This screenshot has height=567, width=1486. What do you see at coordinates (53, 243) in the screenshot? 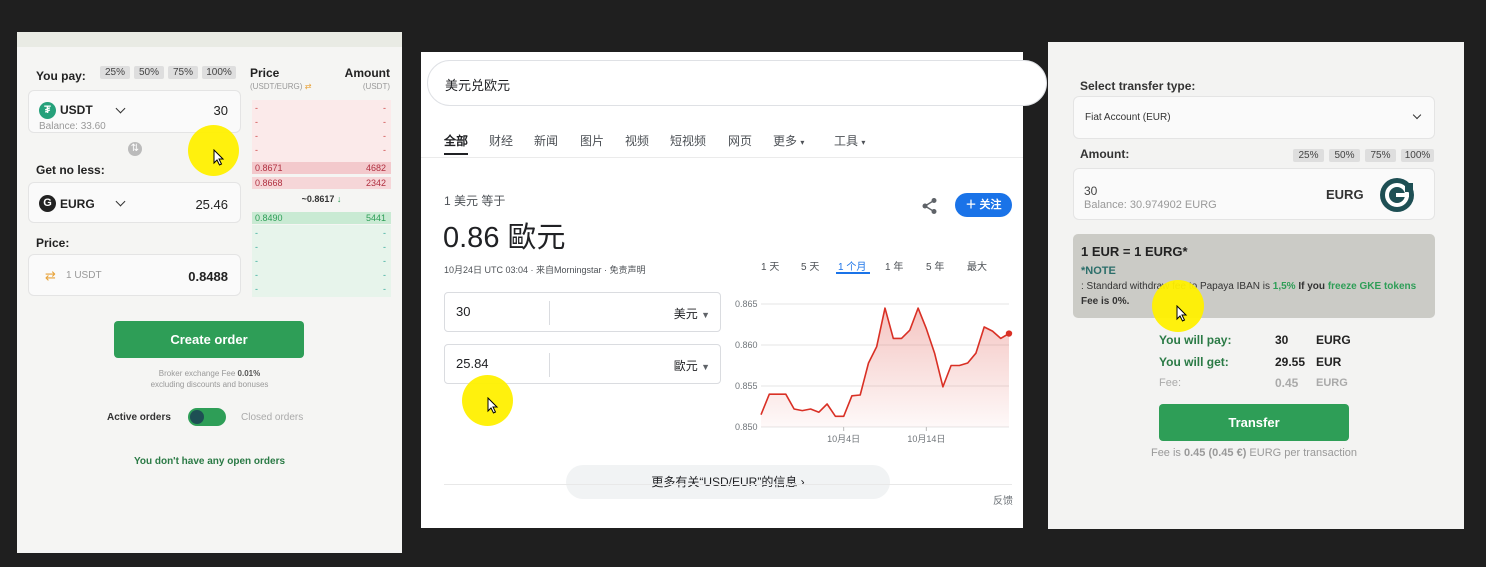
I see `price-label: Price:` at bounding box center [53, 243].